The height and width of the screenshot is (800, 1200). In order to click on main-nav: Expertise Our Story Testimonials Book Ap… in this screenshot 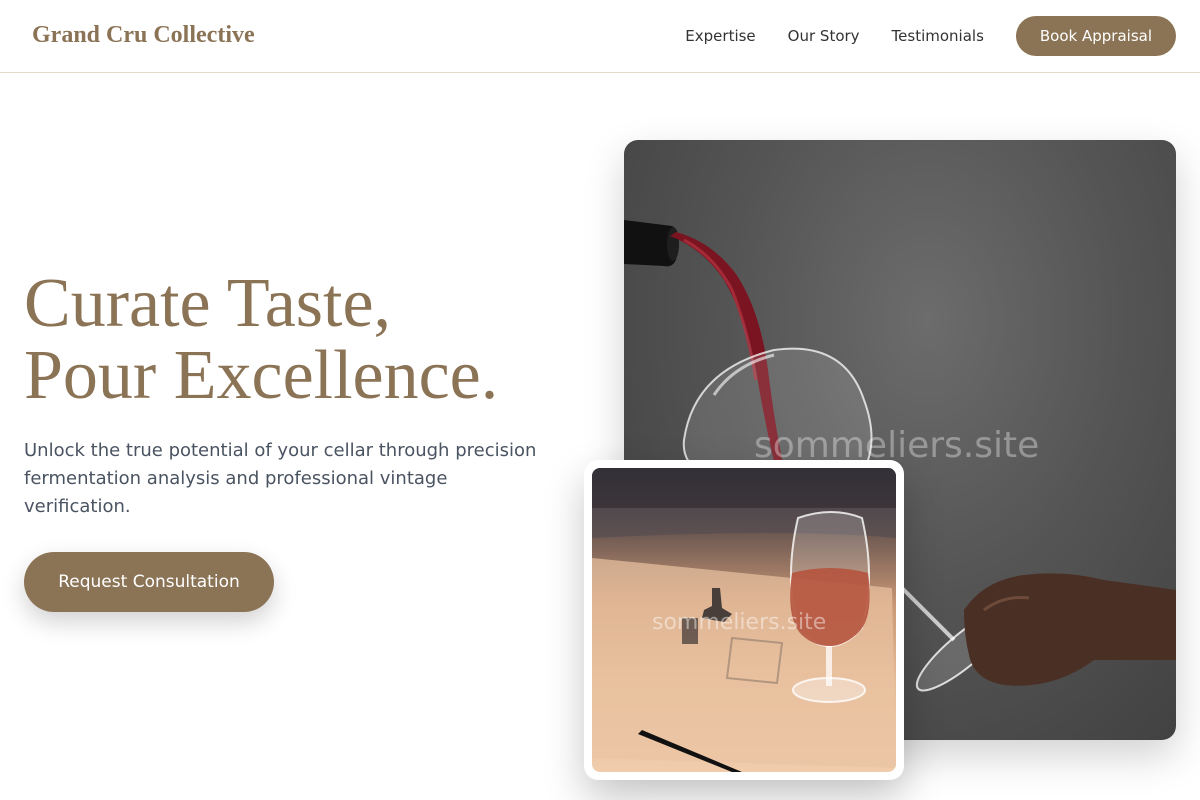, I will do `click(930, 36)`.